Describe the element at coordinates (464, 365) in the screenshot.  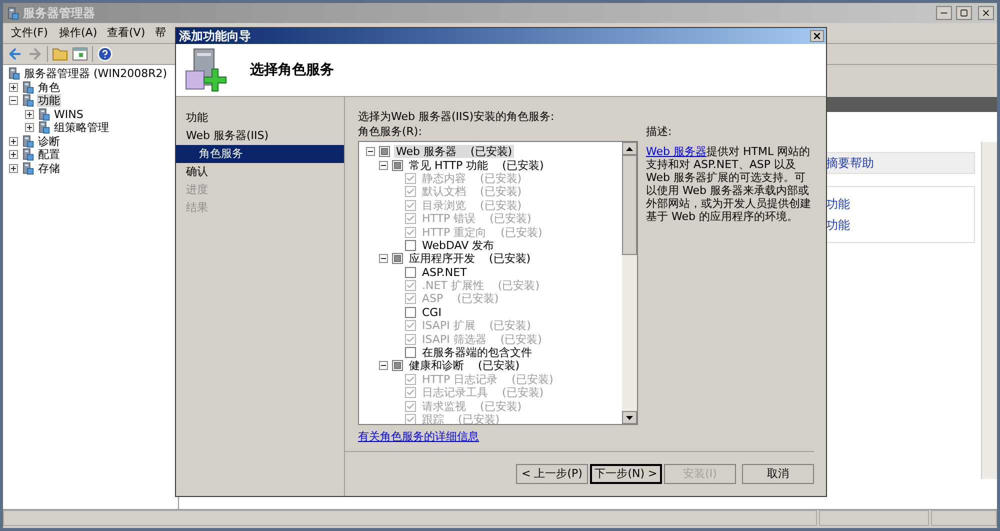
I see `role-service-item: 健康和诊断 (已安装)` at that location.